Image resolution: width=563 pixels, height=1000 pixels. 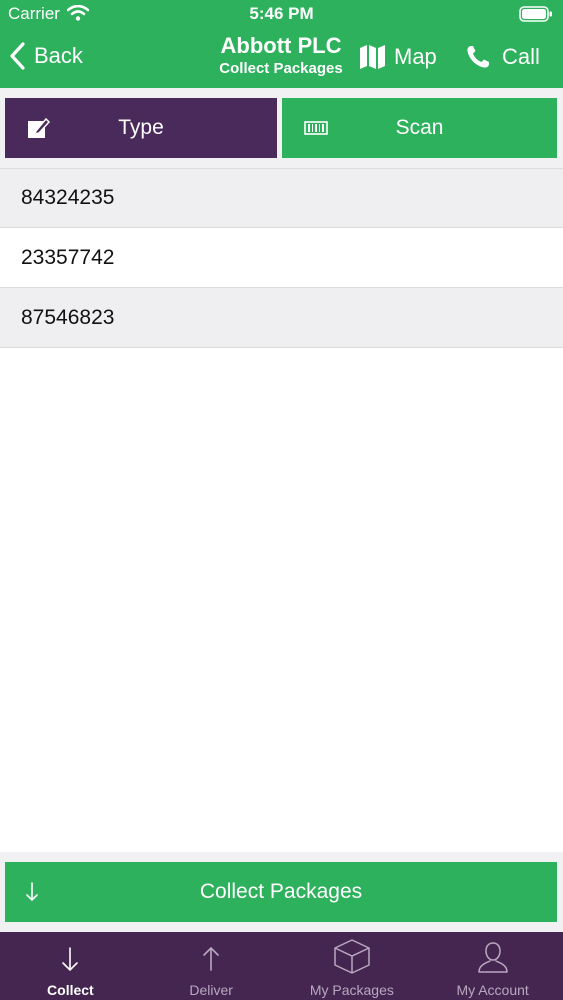 I want to click on map-icon, so click(x=372, y=57).